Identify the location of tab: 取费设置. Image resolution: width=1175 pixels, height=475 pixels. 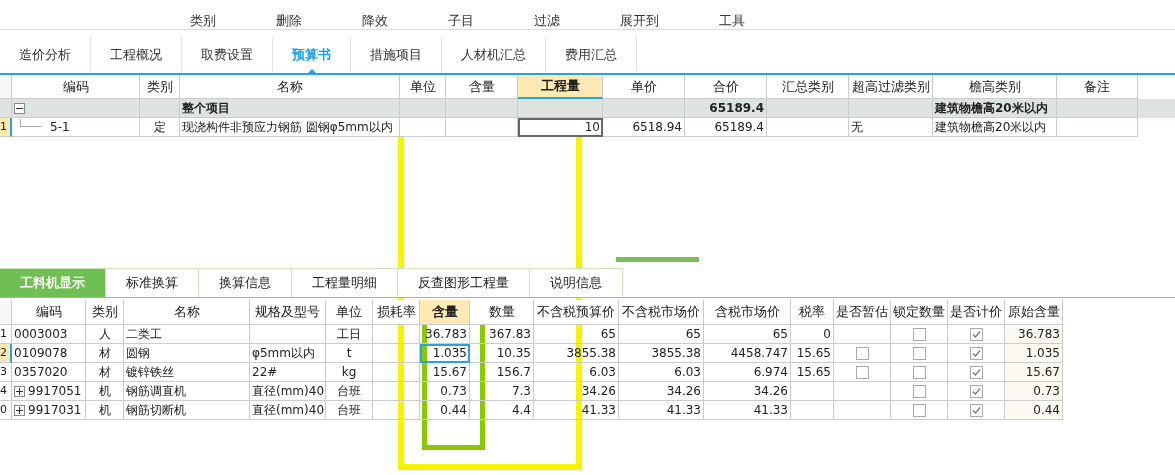
(227, 55).